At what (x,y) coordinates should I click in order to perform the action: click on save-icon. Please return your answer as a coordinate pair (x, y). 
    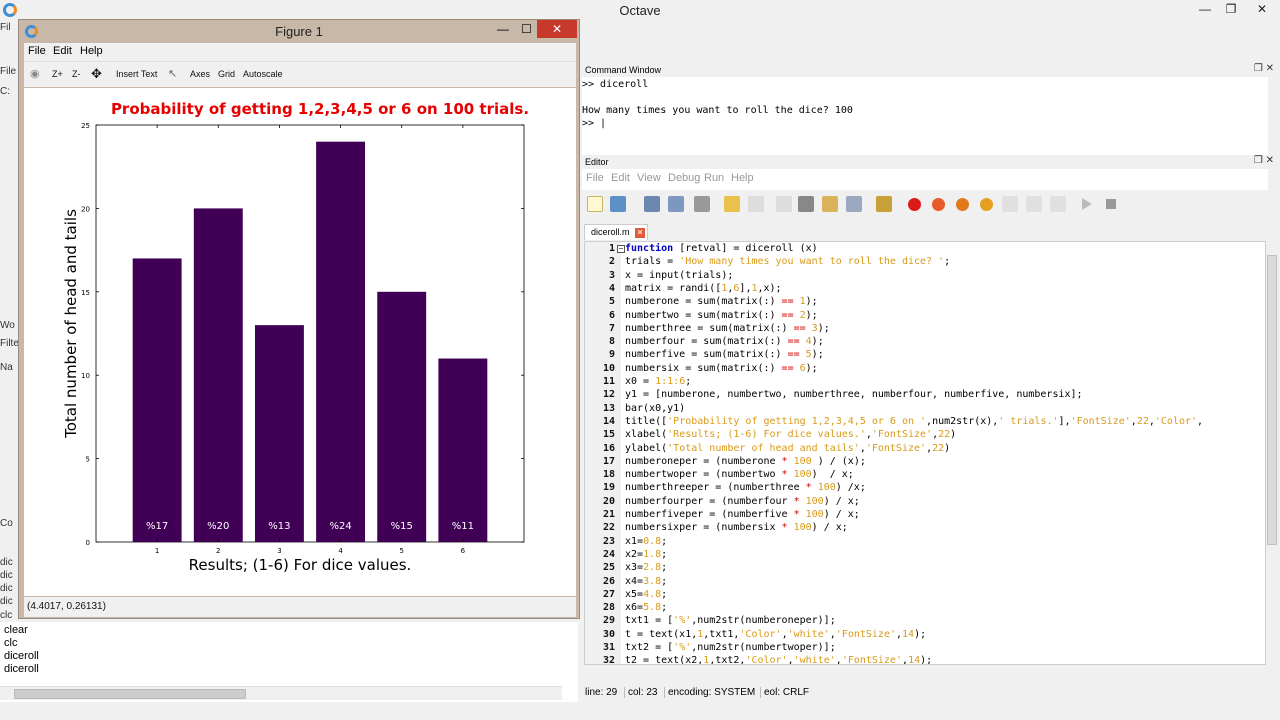
    Looking at the image, I should click on (652, 204).